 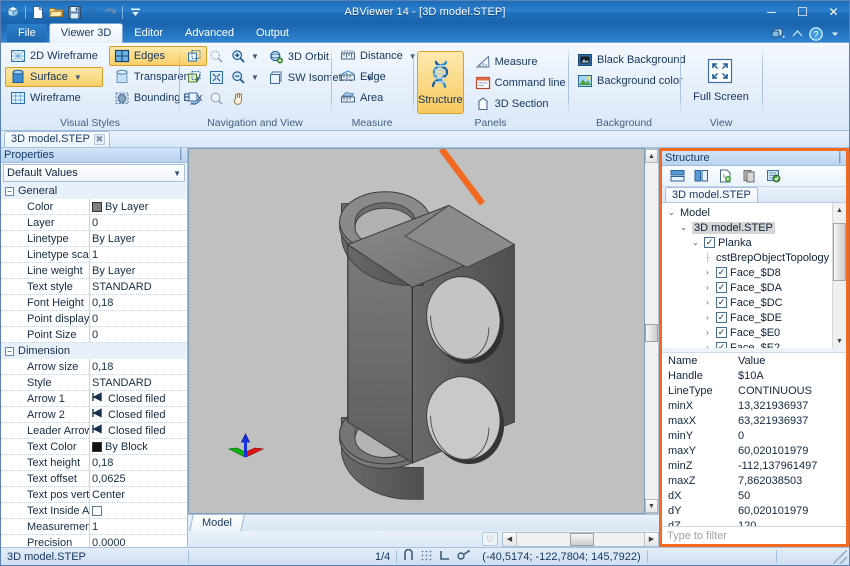 What do you see at coordinates (238, 77) in the screenshot?
I see `zoom-out-icon` at bounding box center [238, 77].